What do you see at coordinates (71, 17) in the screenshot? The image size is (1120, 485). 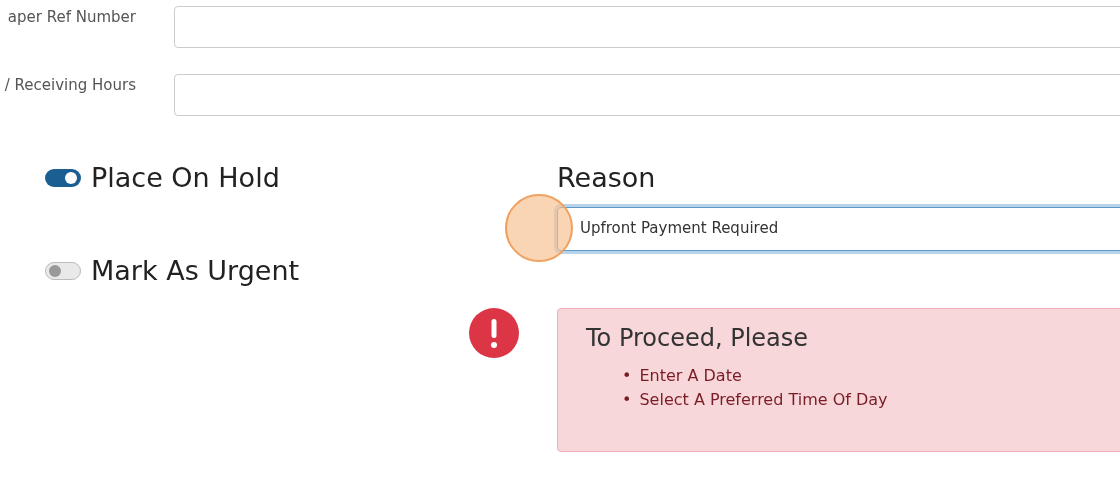 I see `field-label: aper Ref Number` at bounding box center [71, 17].